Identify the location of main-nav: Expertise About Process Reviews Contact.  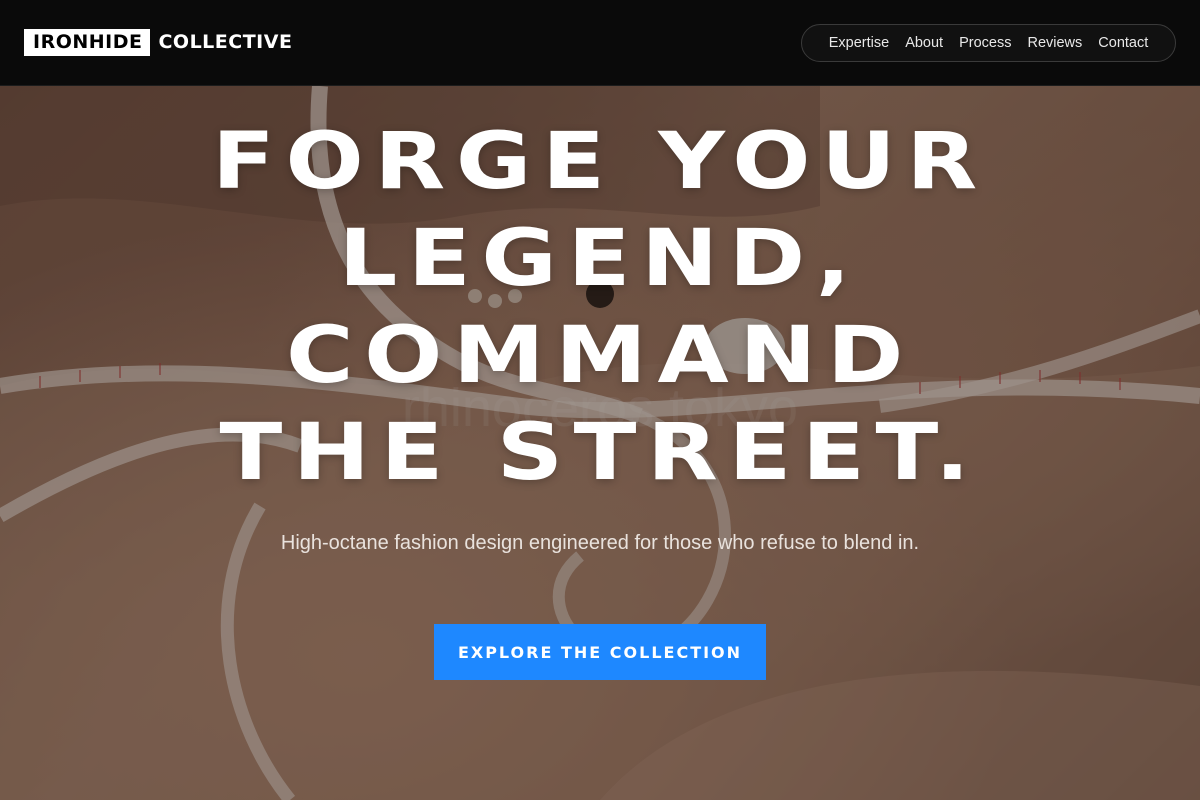
(988, 43).